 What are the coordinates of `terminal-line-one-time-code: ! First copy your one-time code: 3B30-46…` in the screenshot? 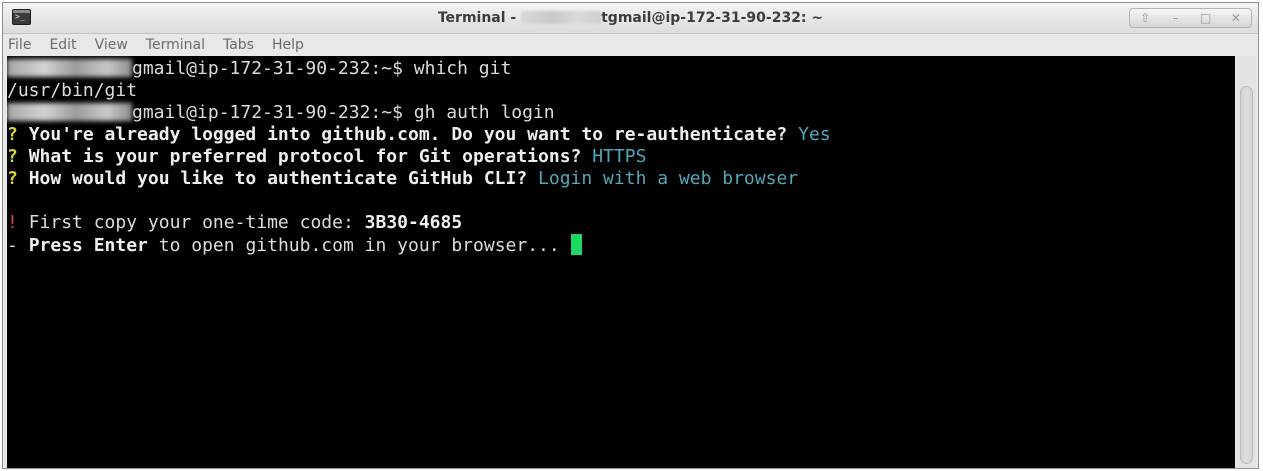 It's located at (234, 223).